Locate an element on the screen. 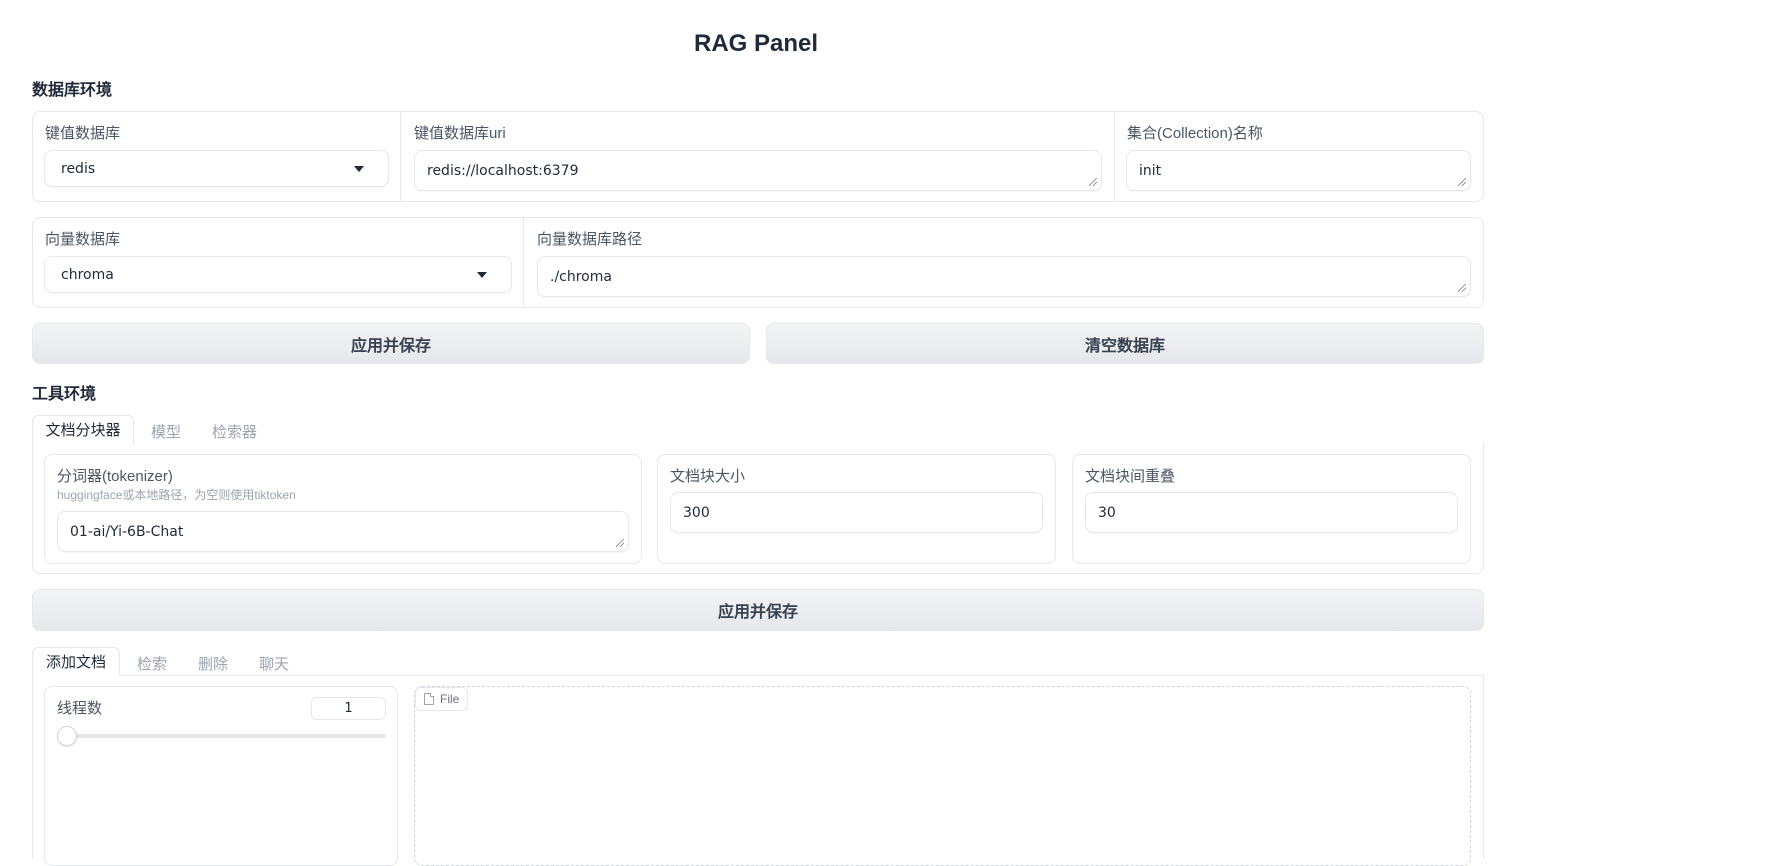 This screenshot has width=1774, height=866. kv-uri-label: 键值数据库uri is located at coordinates (460, 133).